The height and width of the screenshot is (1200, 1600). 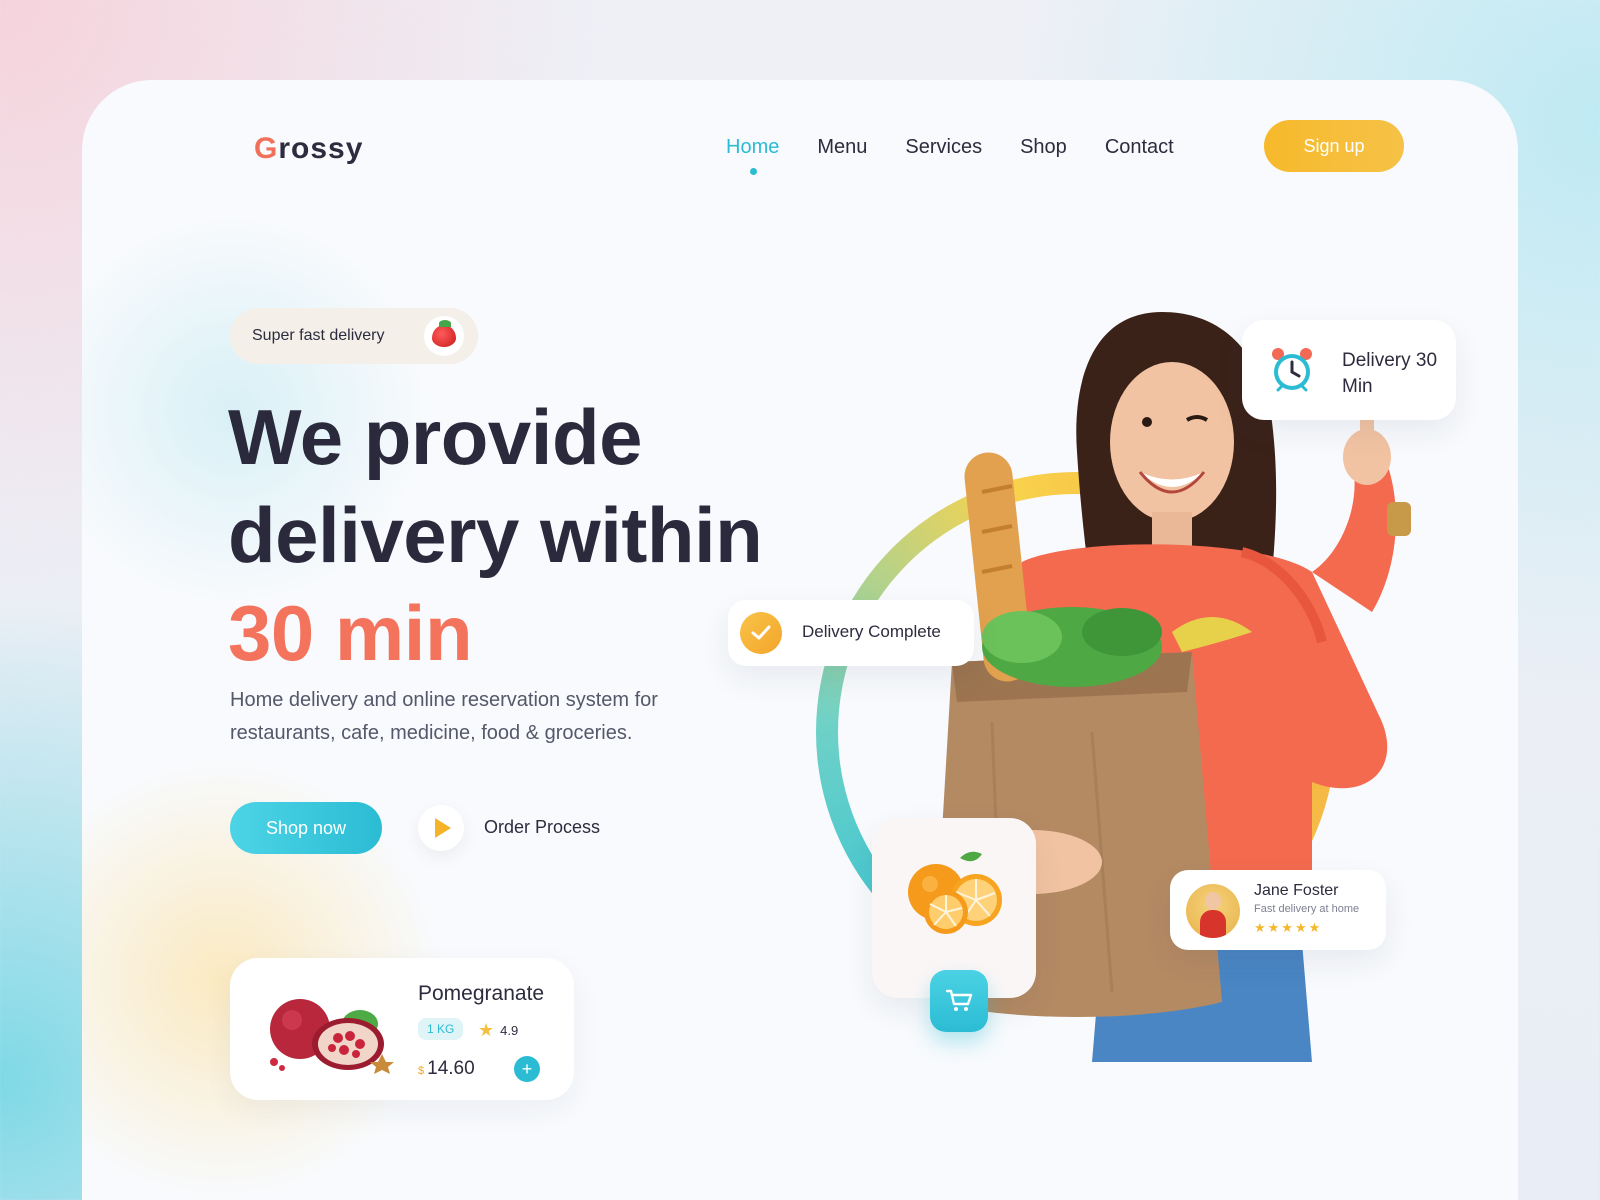 What do you see at coordinates (509, 1030) in the screenshot?
I see `product-rating-value: 4.9` at bounding box center [509, 1030].